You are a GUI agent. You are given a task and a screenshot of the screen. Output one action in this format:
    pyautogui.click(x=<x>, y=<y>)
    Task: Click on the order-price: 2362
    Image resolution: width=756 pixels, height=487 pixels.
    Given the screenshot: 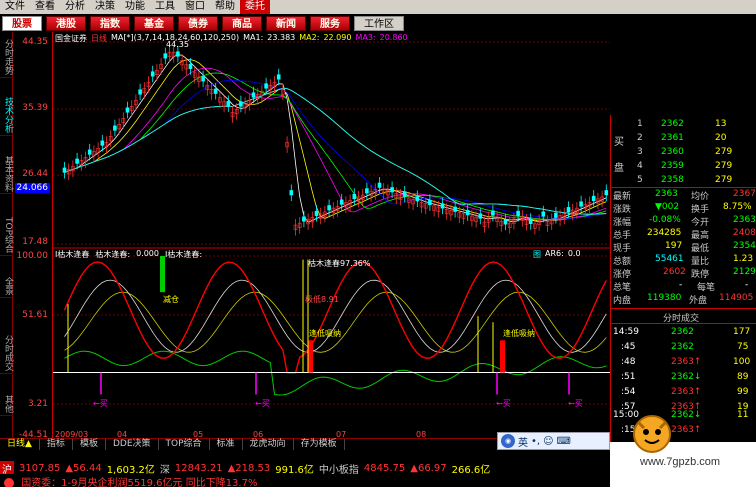 What is the action you would take?
    pyautogui.click(x=672, y=124)
    